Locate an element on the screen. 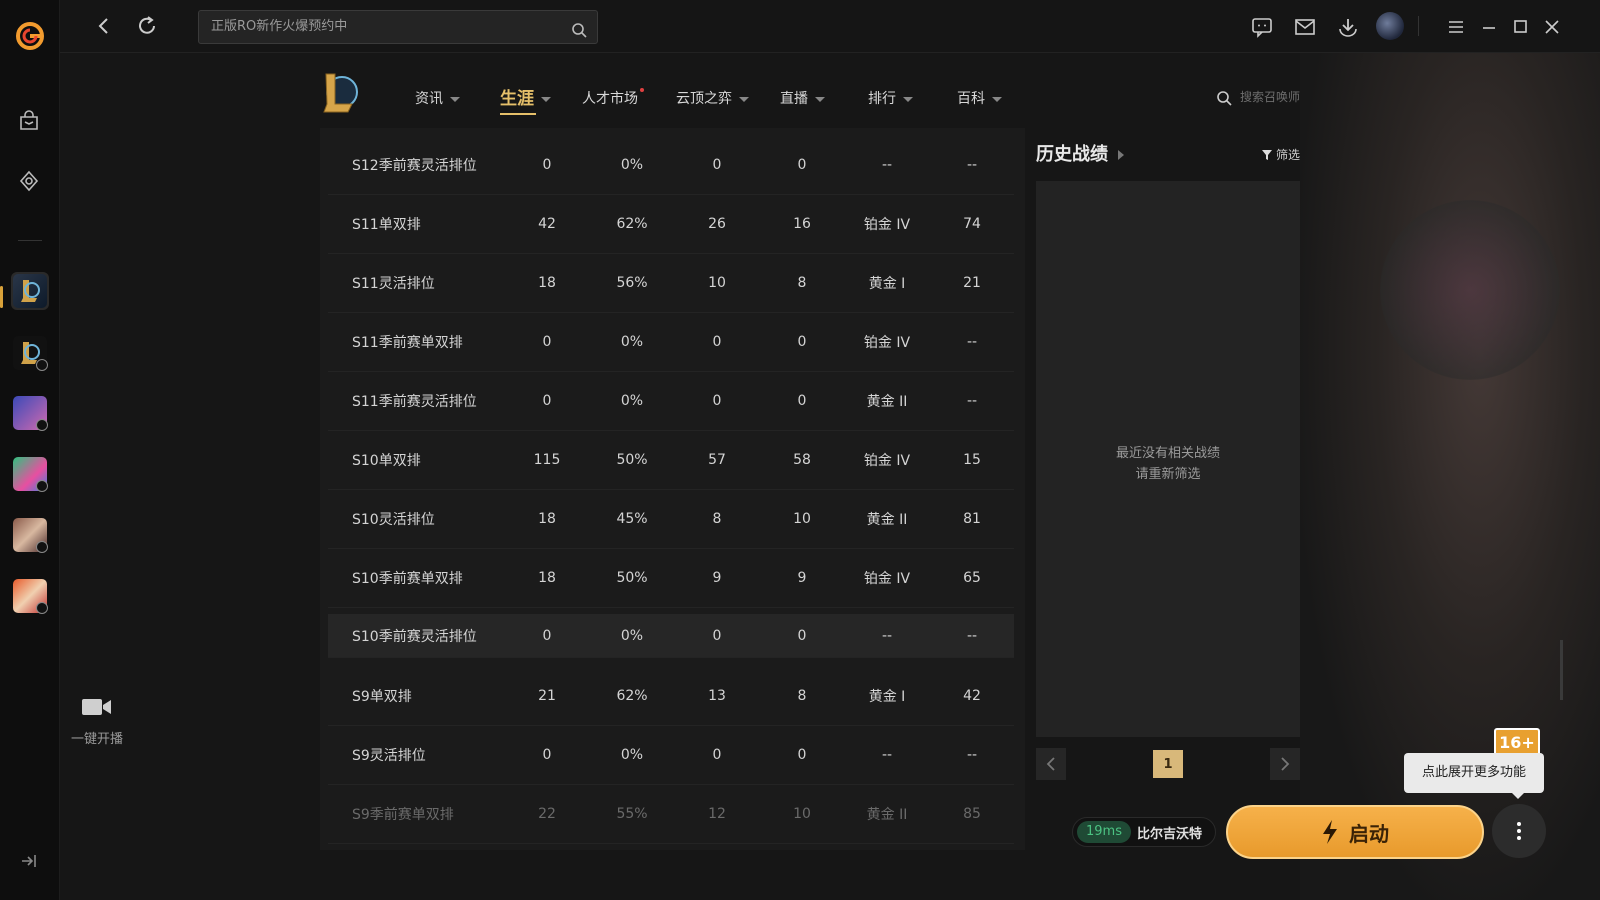 Image resolution: width=1600 pixels, height=900 pixels. background-art-accent is located at coordinates (1470, 290).